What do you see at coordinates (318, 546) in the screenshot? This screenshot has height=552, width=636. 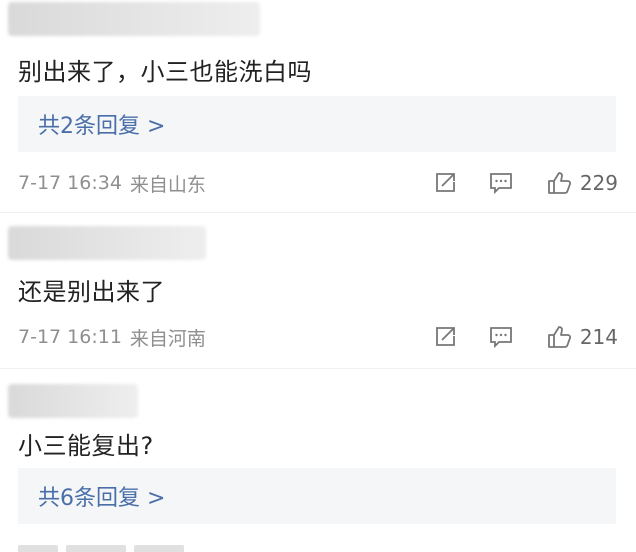 I see `truncated-meta-row` at bounding box center [318, 546].